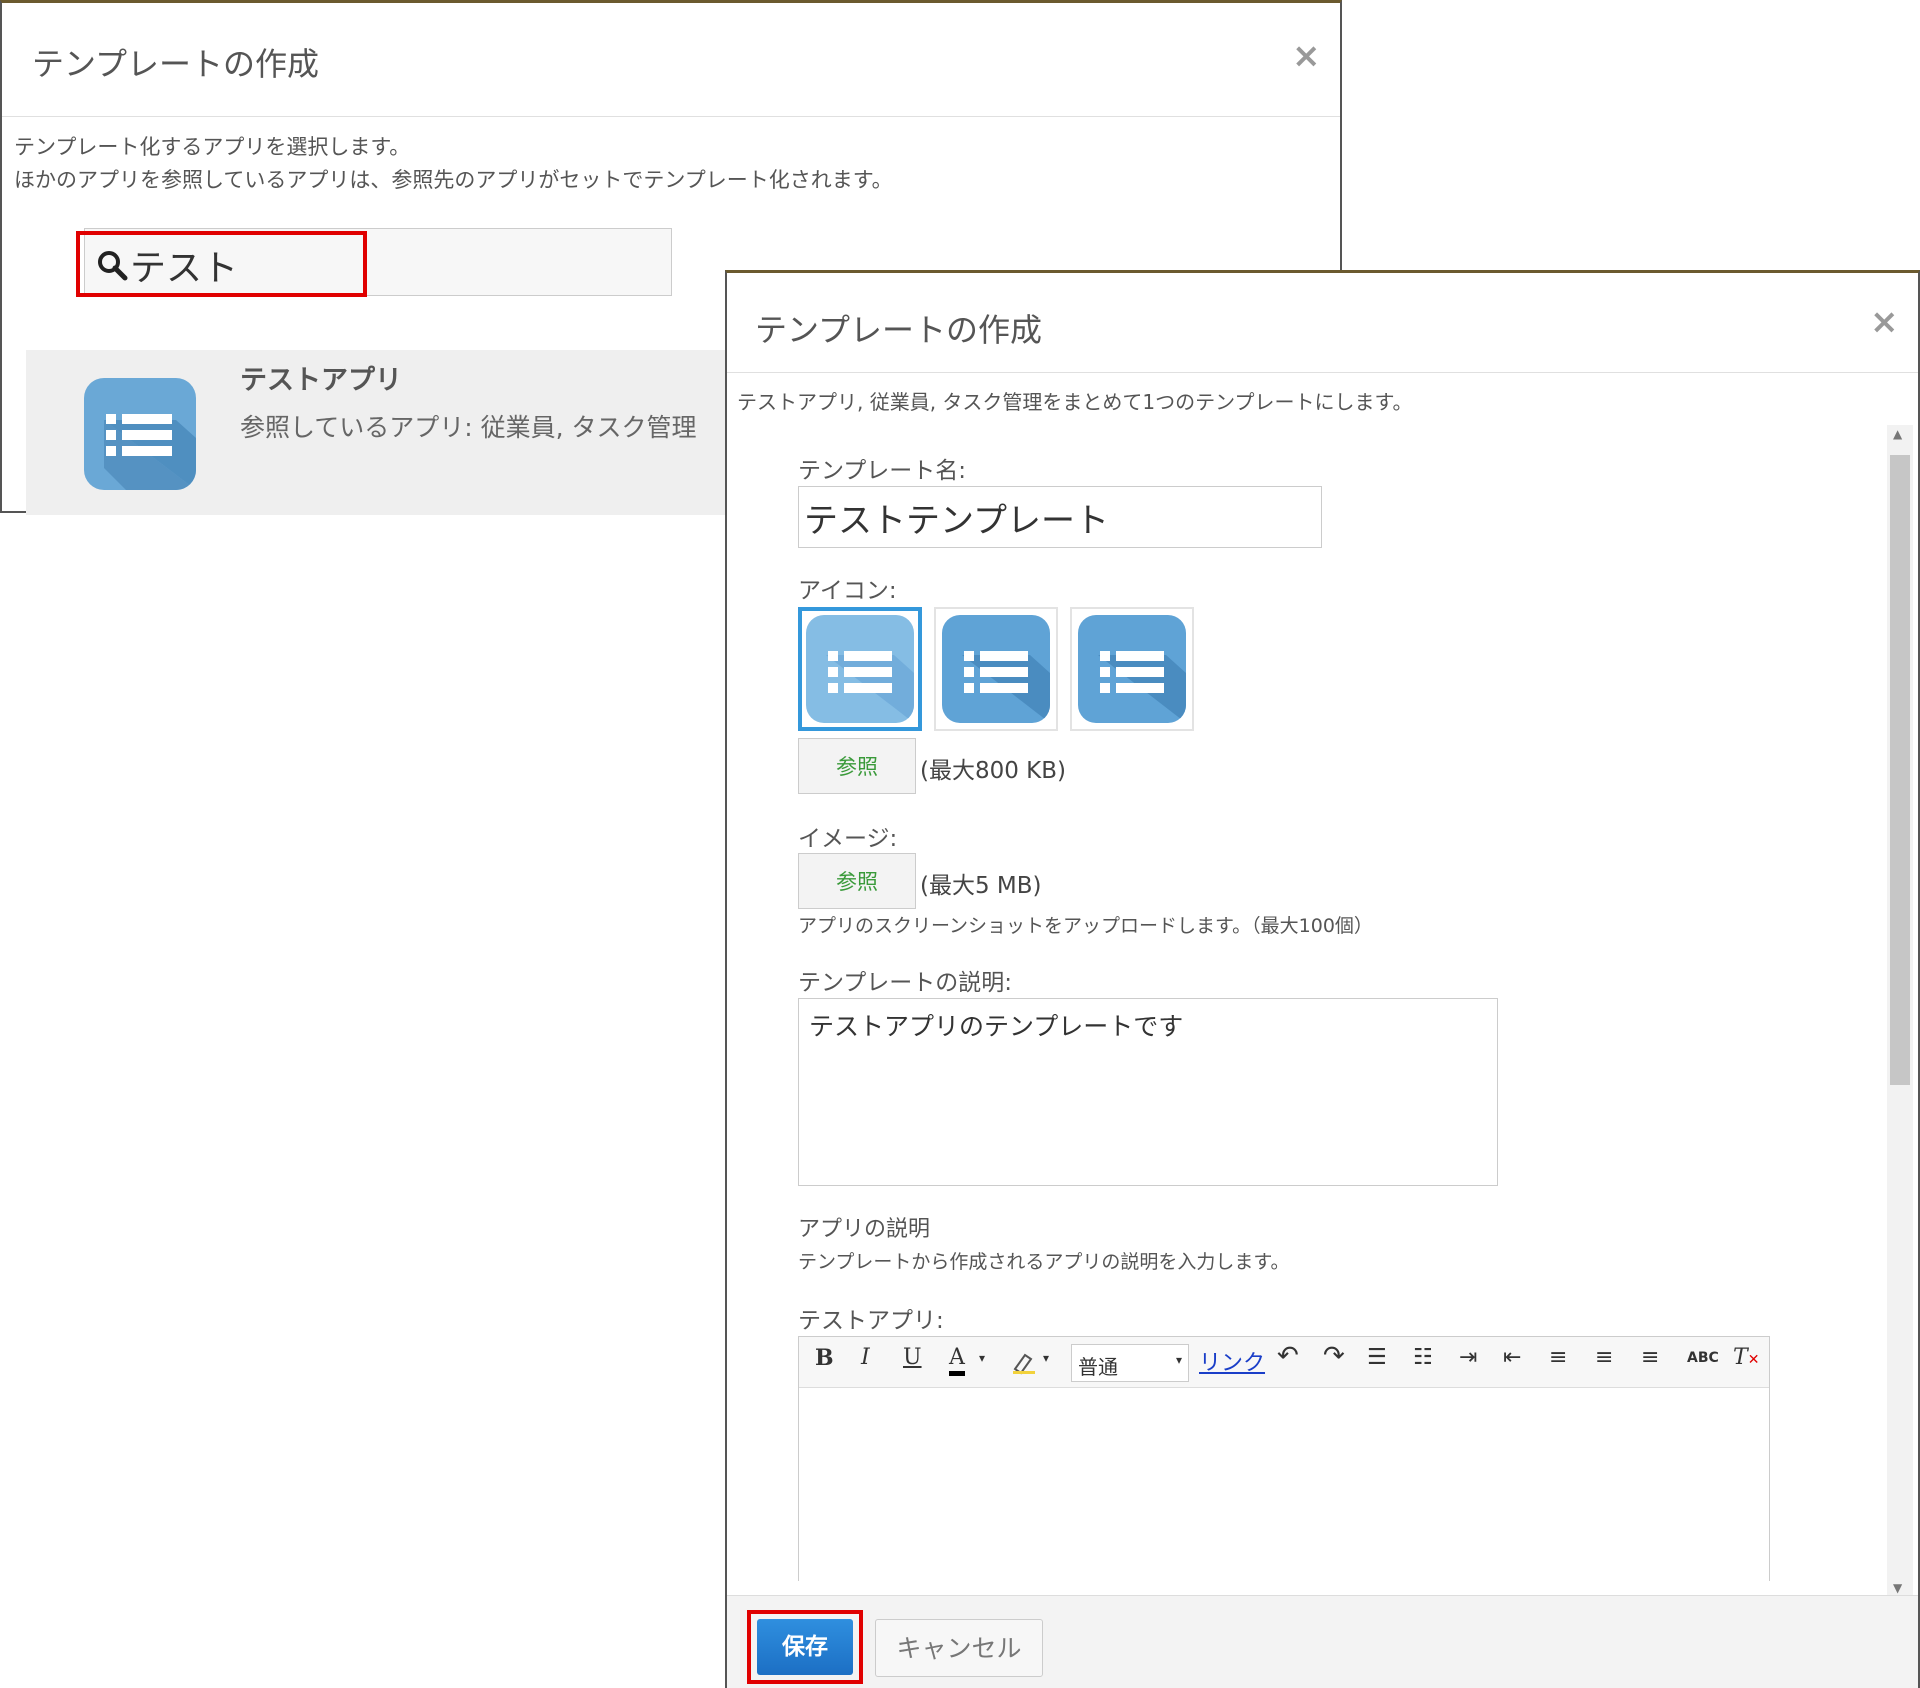  I want to click on redo-icon: ↷, so click(1334, 1356).